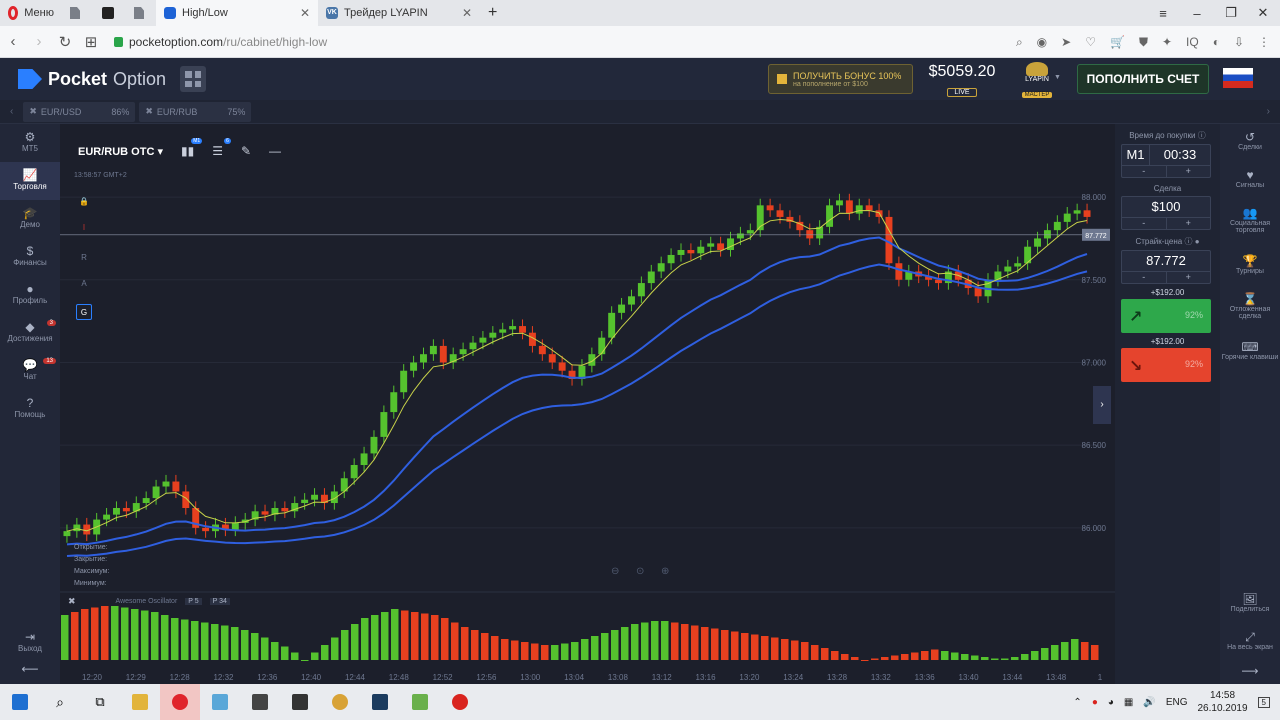  Describe the element at coordinates (1090, 42) in the screenshot. I see `heart-icon: ♡` at that location.